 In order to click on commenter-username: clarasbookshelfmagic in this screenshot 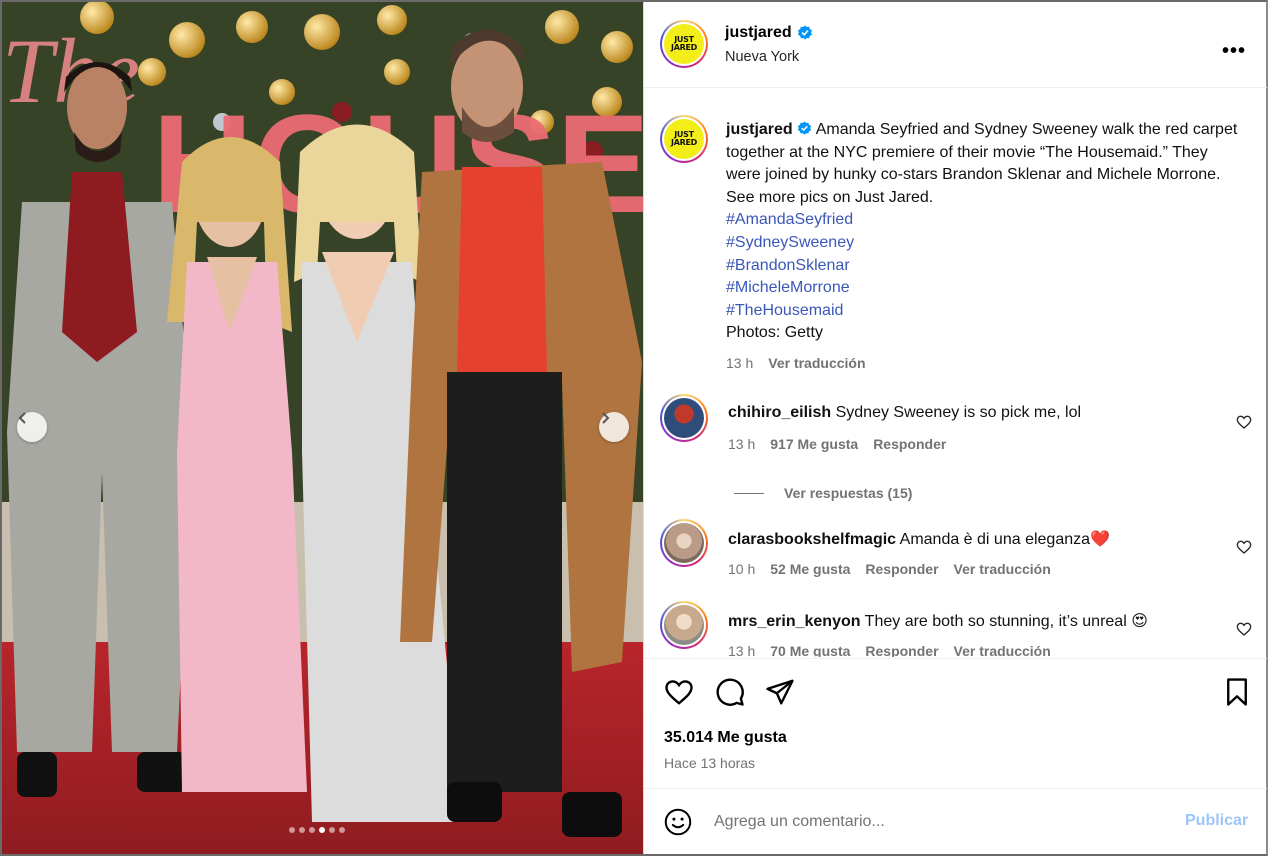, I will do `click(812, 539)`.